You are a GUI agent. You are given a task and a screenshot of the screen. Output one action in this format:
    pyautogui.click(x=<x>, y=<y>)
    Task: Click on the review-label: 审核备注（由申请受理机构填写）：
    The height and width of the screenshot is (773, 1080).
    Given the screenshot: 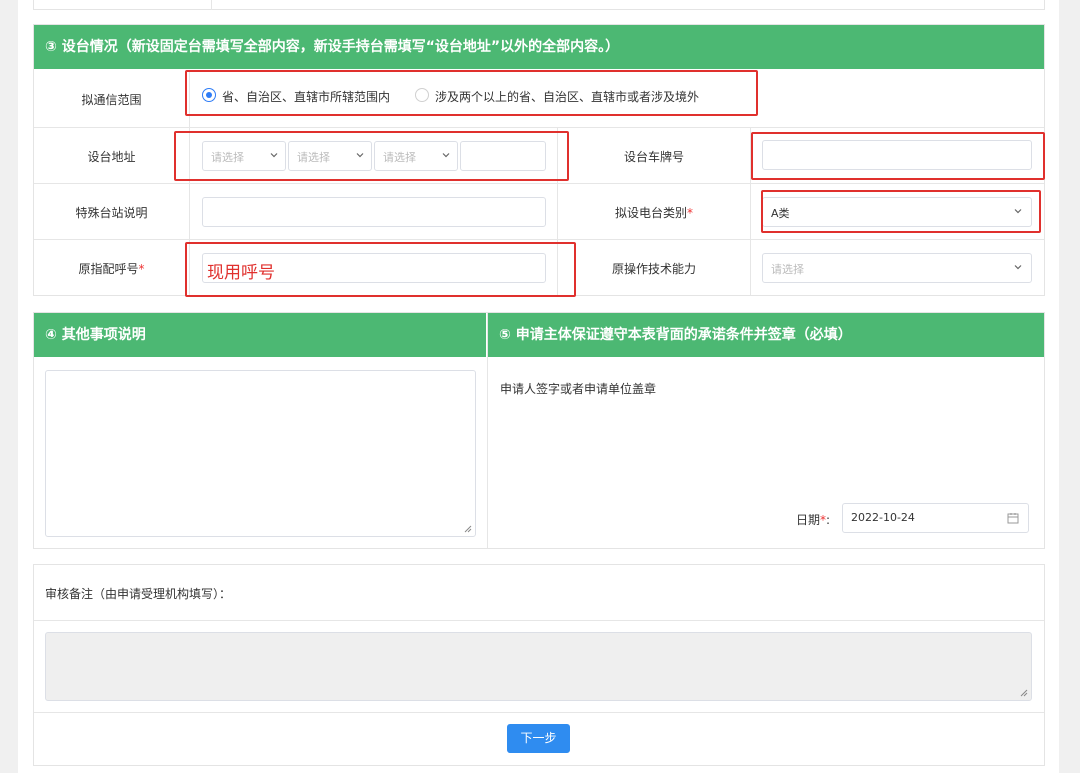 What is the action you would take?
    pyautogui.click(x=138, y=594)
    